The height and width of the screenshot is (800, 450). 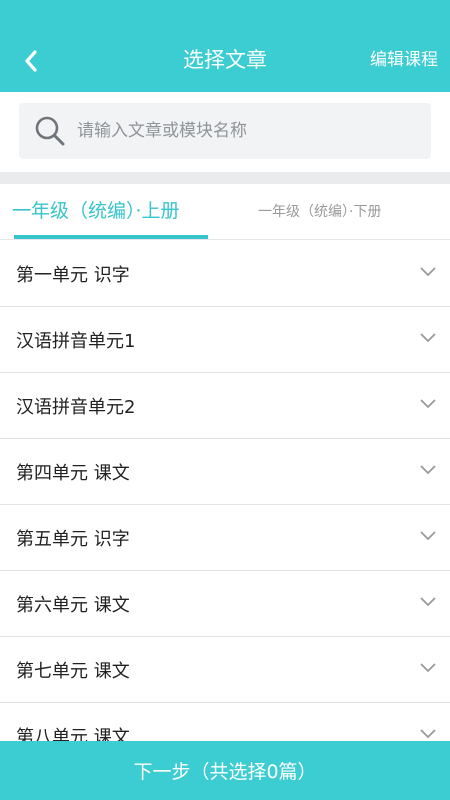 What do you see at coordinates (225, 46) in the screenshot?
I see `app-header: 选择文章 编辑课程` at bounding box center [225, 46].